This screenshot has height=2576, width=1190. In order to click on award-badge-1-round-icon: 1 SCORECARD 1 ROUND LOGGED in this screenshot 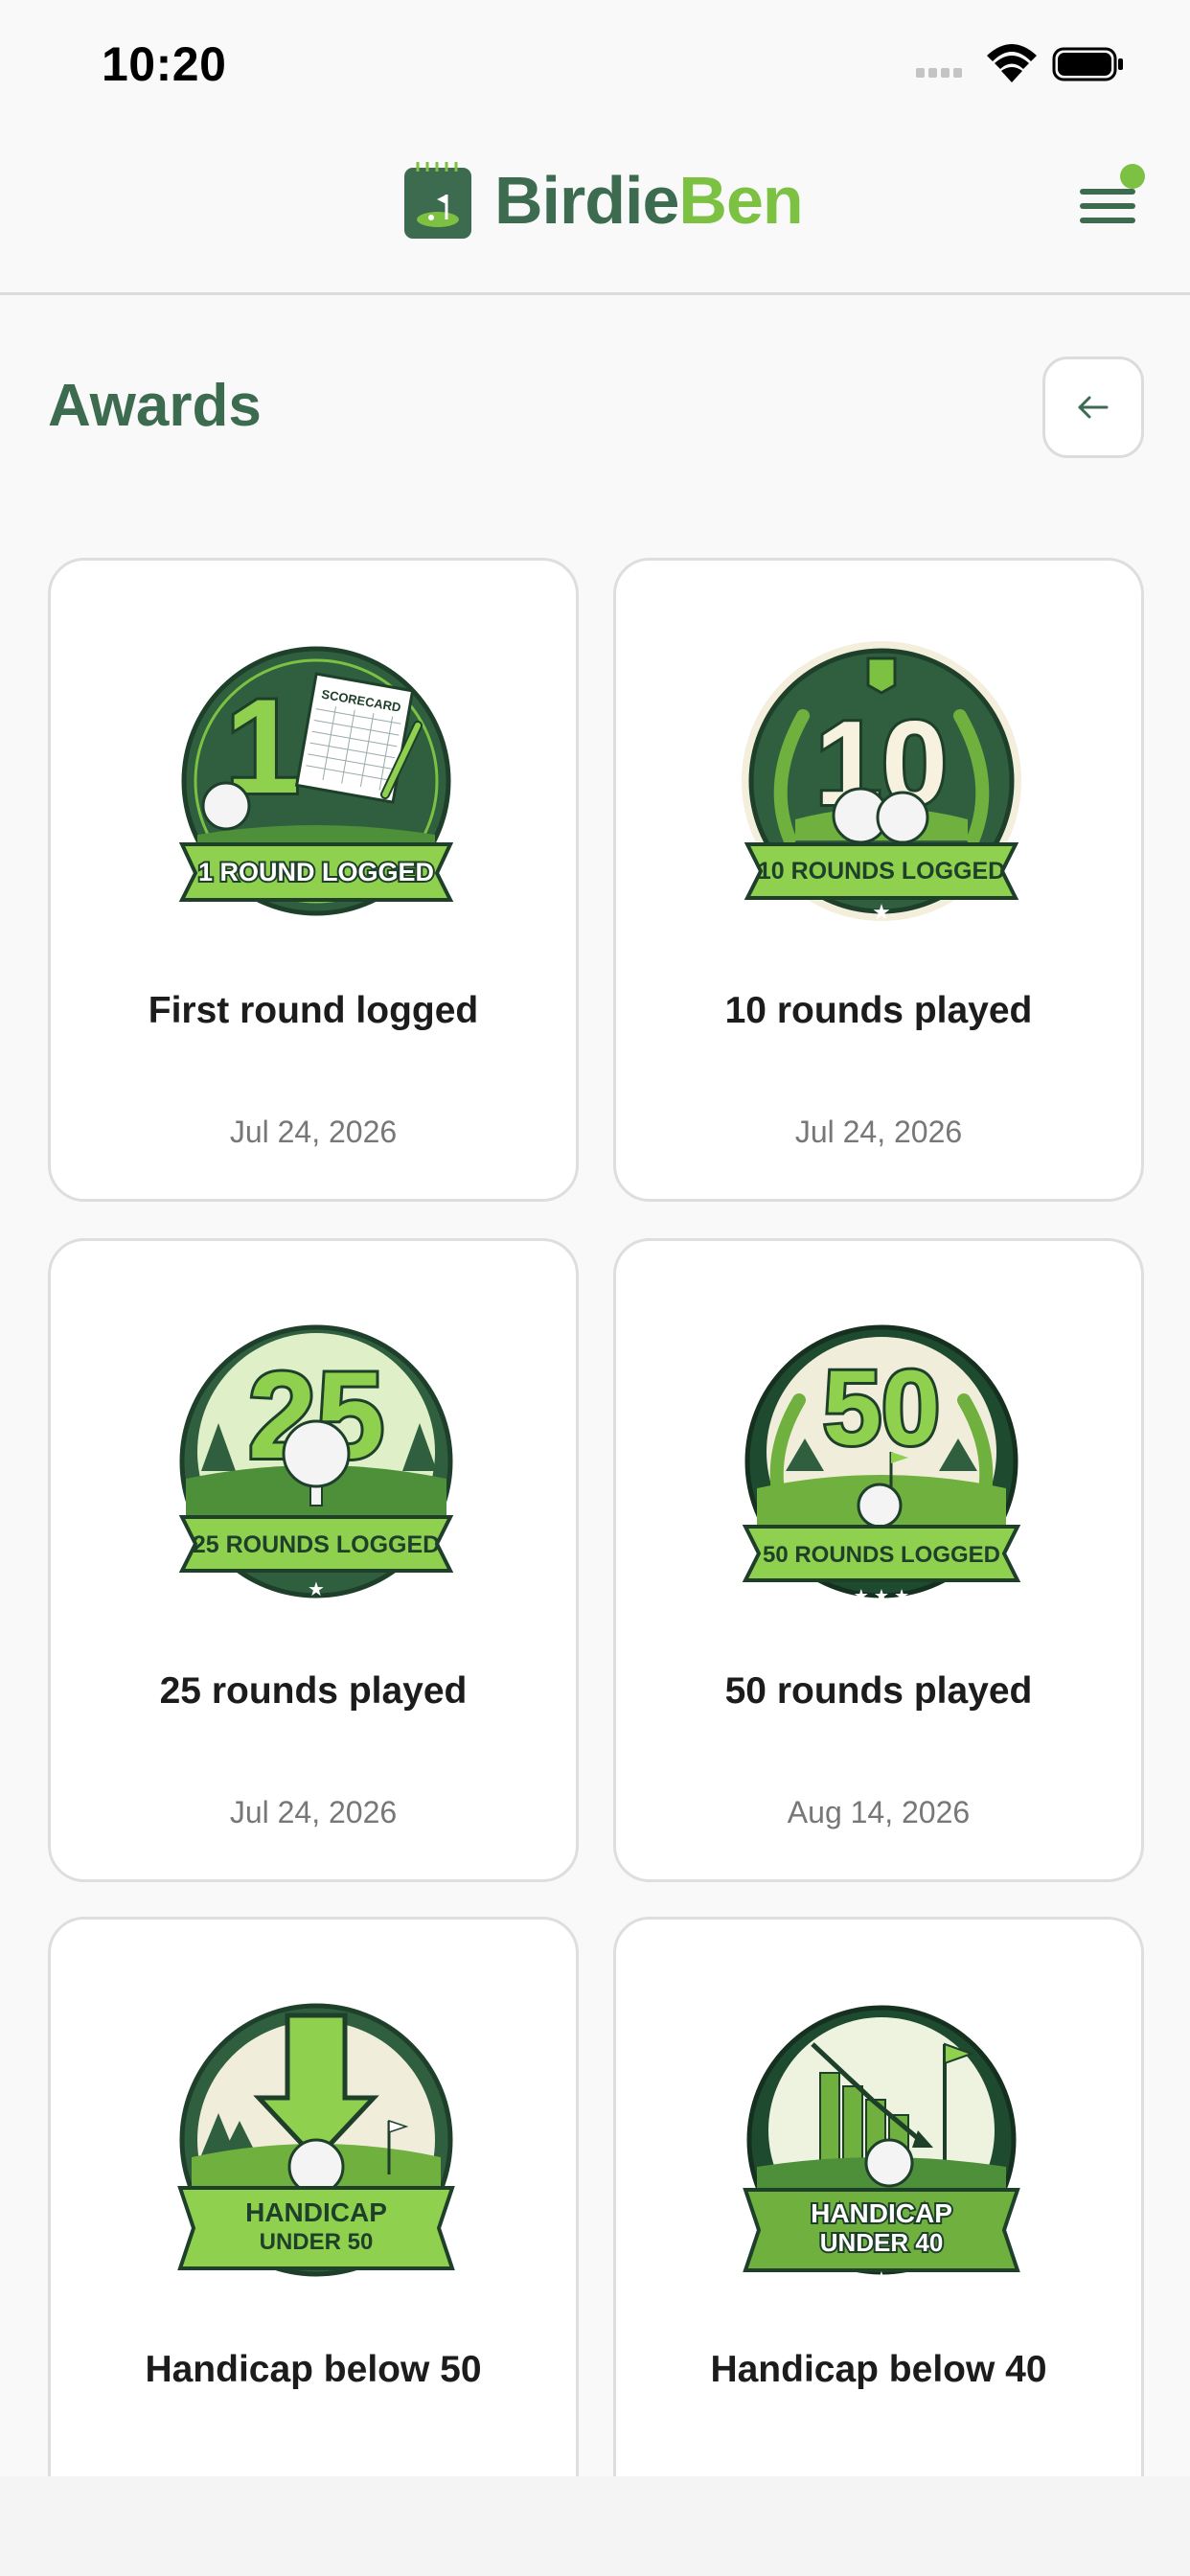, I will do `click(316, 781)`.